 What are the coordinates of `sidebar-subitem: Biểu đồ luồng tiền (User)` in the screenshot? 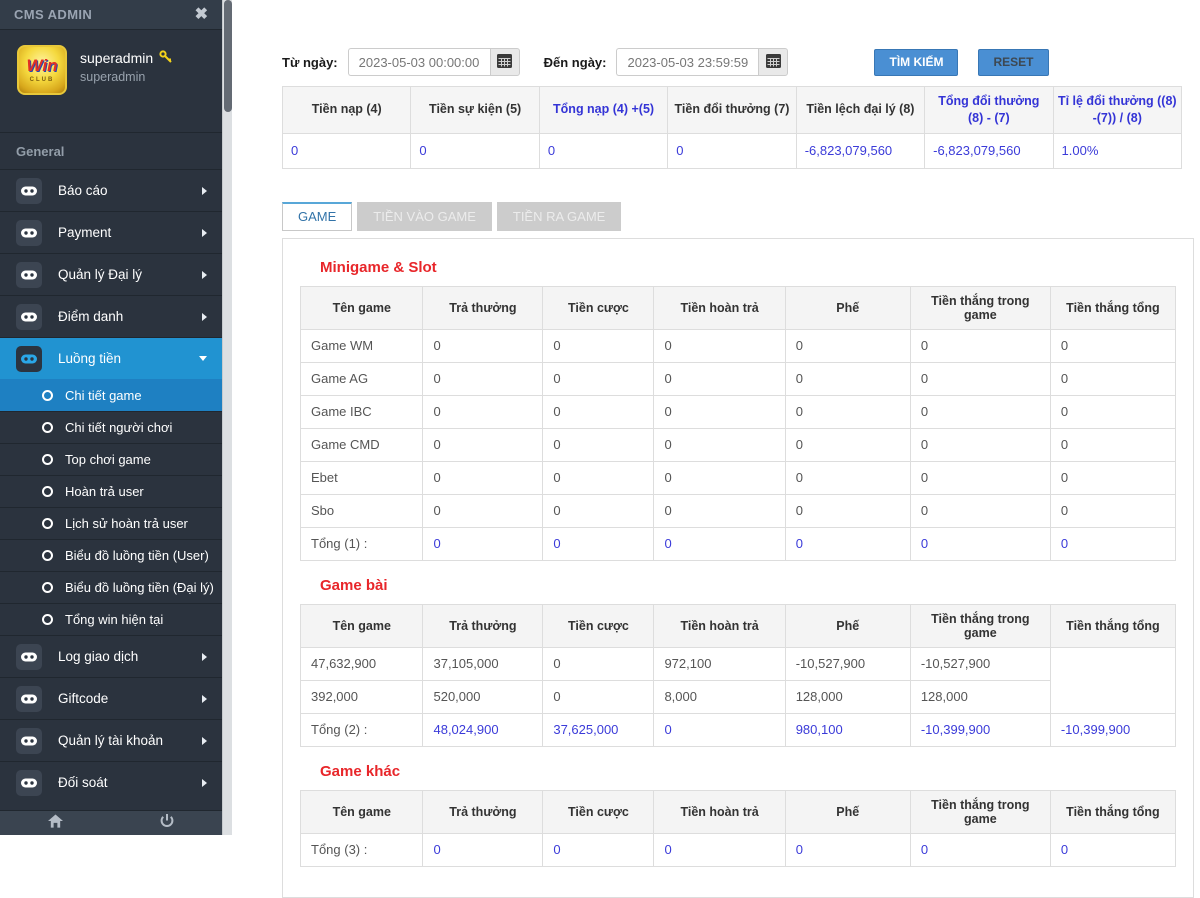 It's located at (111, 555).